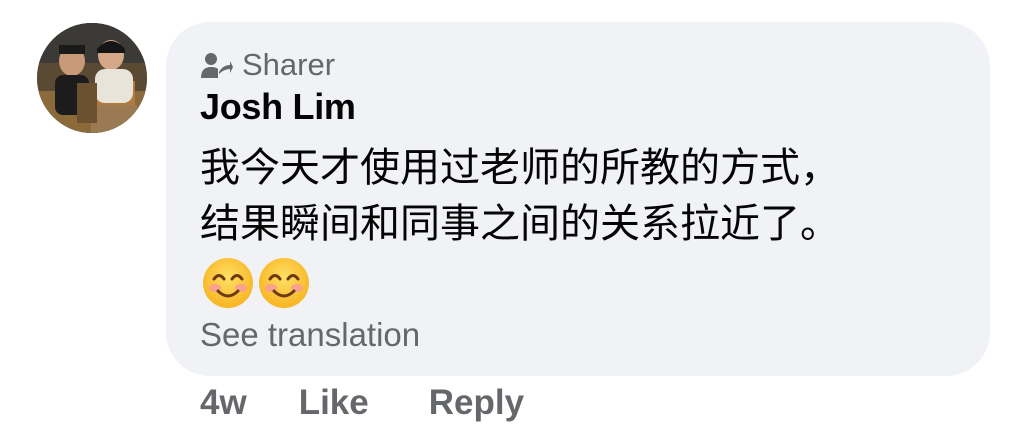  I want to click on reply-button: Reply, so click(476, 403).